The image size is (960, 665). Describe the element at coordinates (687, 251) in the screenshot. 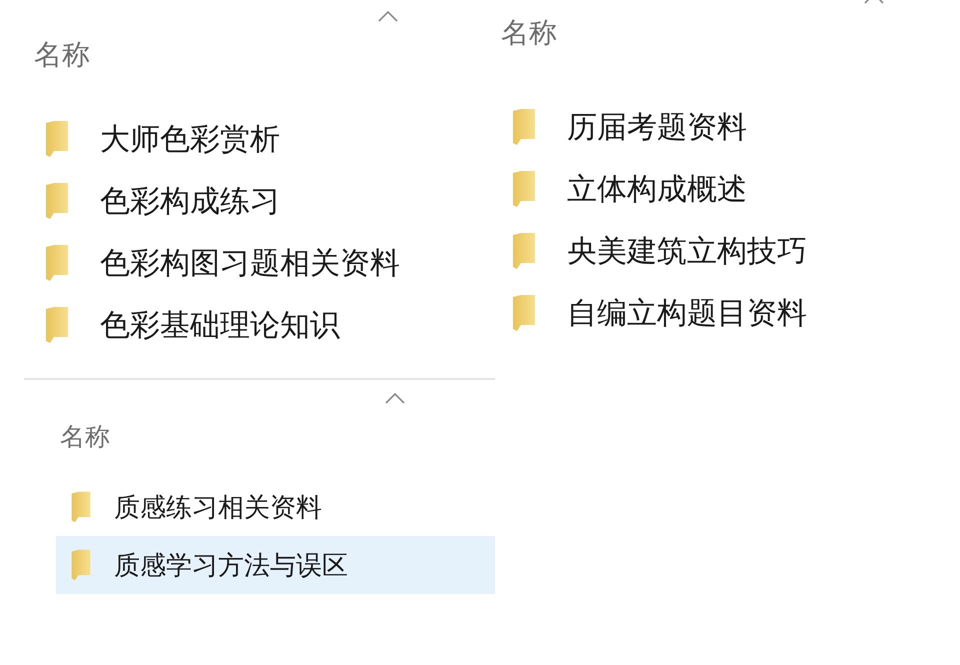

I see `folder-name: 央美建筑立构技巧` at that location.